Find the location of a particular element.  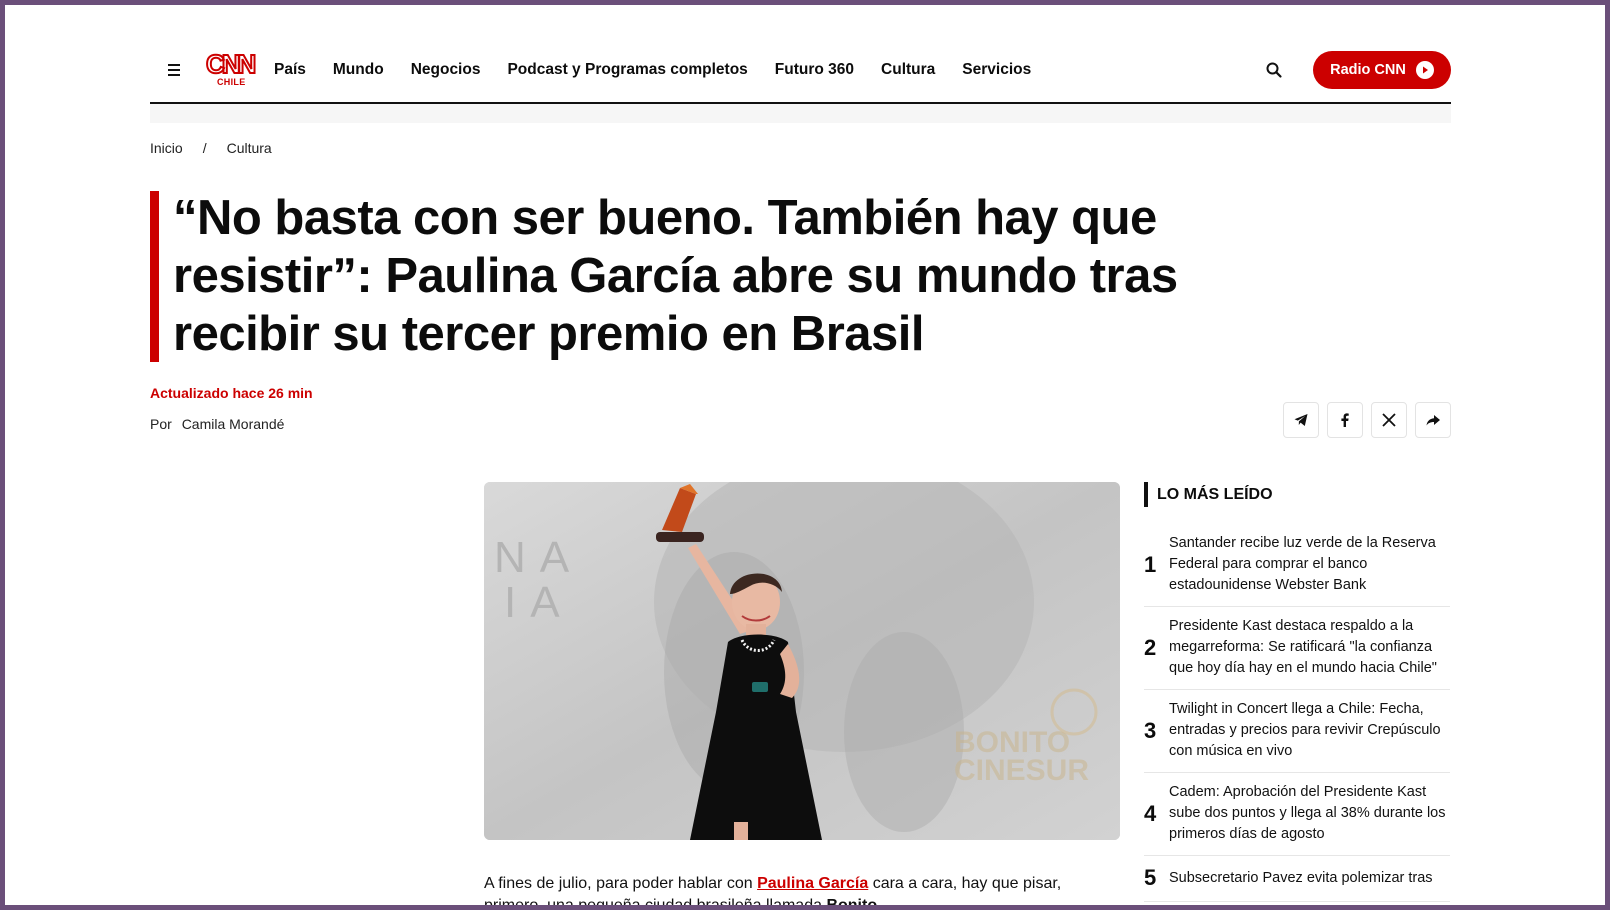

nav-item-cultura: Cultura is located at coordinates (908, 70).